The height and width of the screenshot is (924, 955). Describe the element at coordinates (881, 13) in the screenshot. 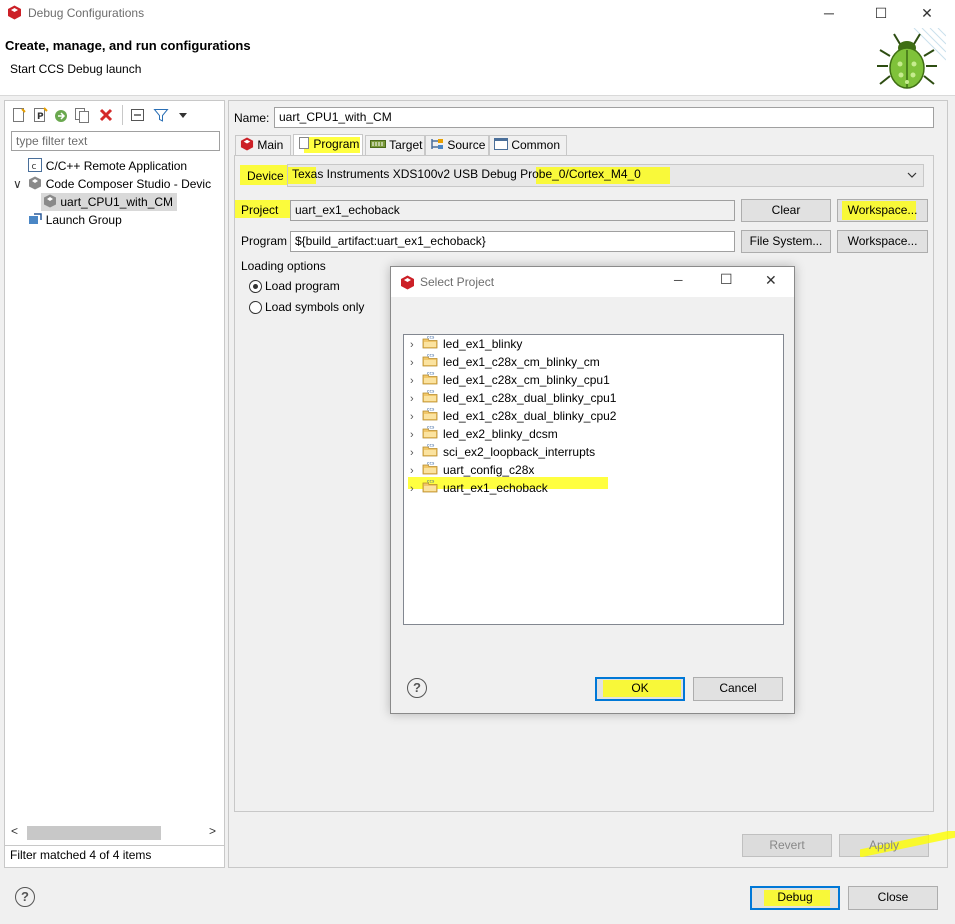

I see `maximize-button: ☐` at that location.